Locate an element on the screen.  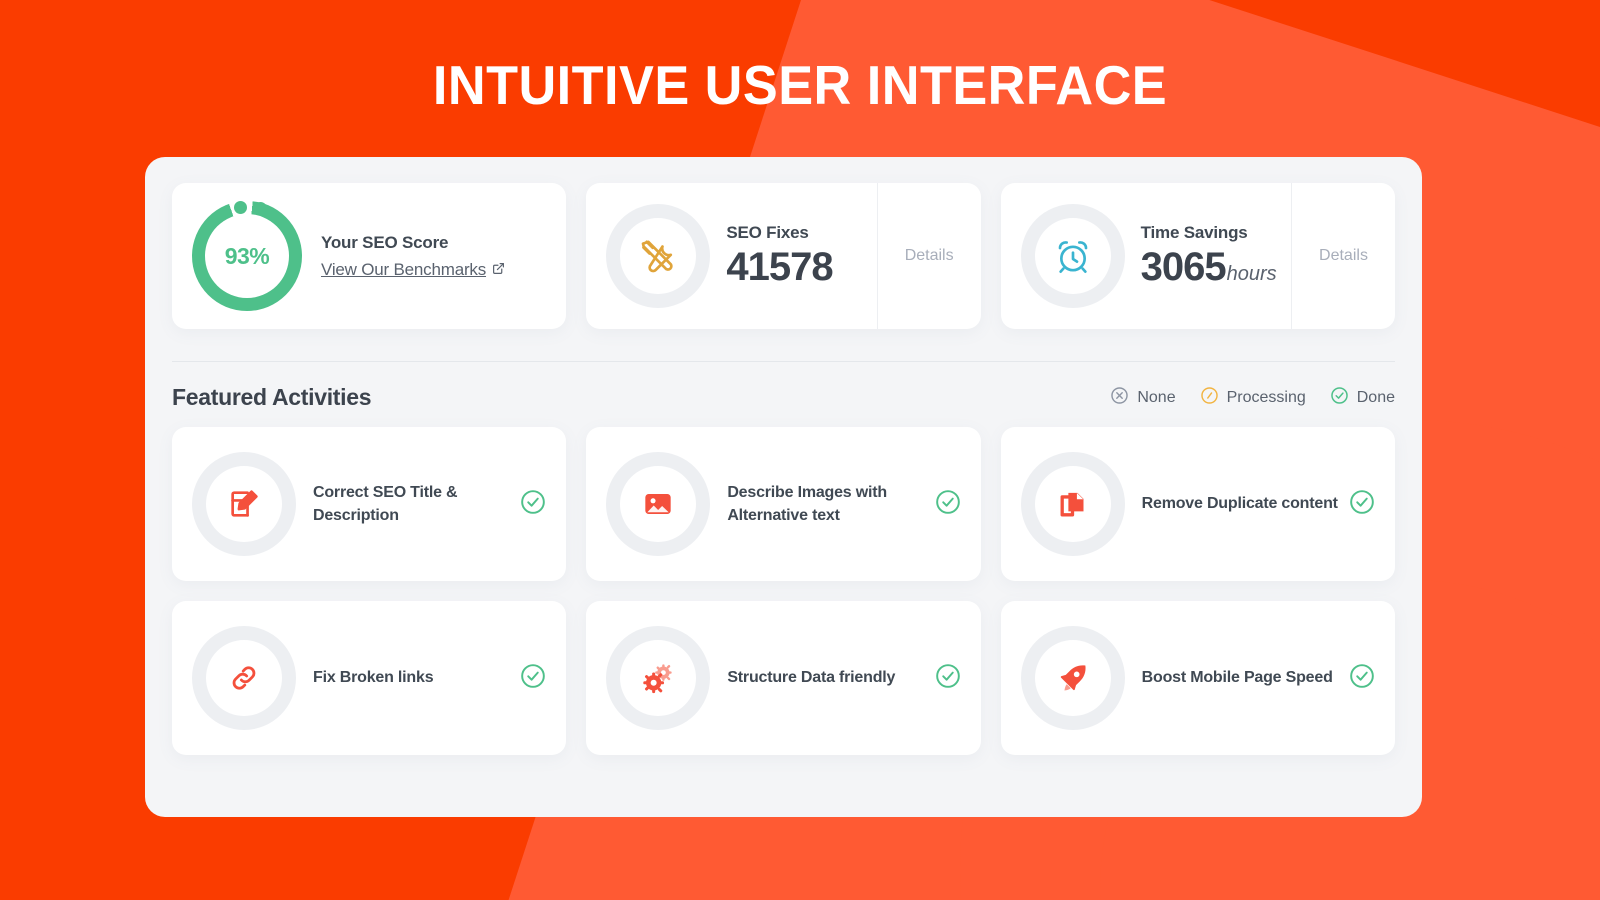
seo-fixes-label: SEO Fixes is located at coordinates (767, 232).